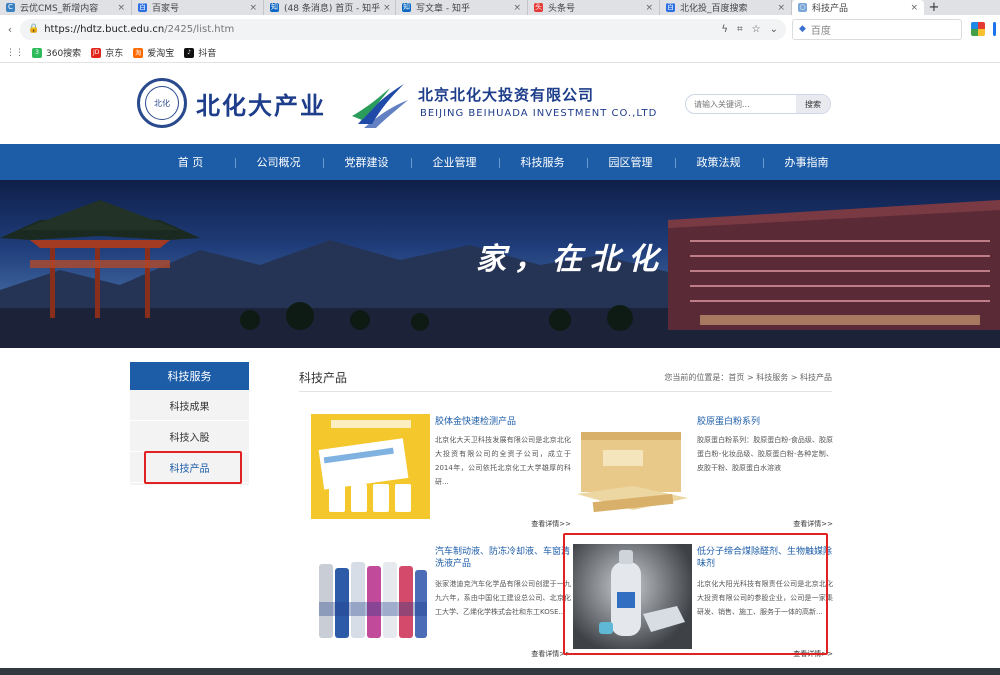 The width and height of the screenshot is (1000, 675). I want to click on screenshot-icon: ⌗, so click(740, 29).